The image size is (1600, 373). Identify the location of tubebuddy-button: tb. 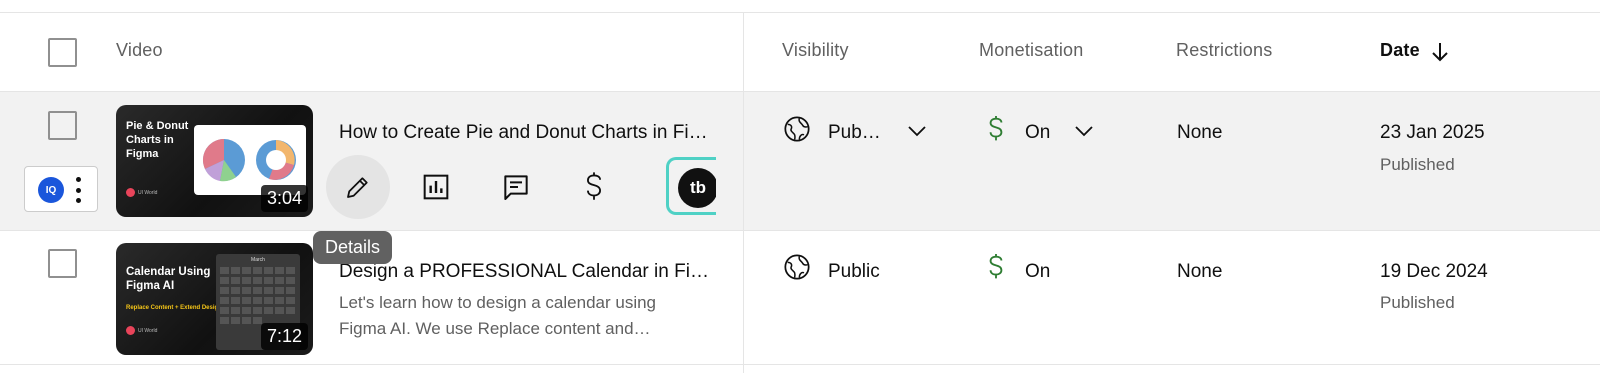
(691, 186).